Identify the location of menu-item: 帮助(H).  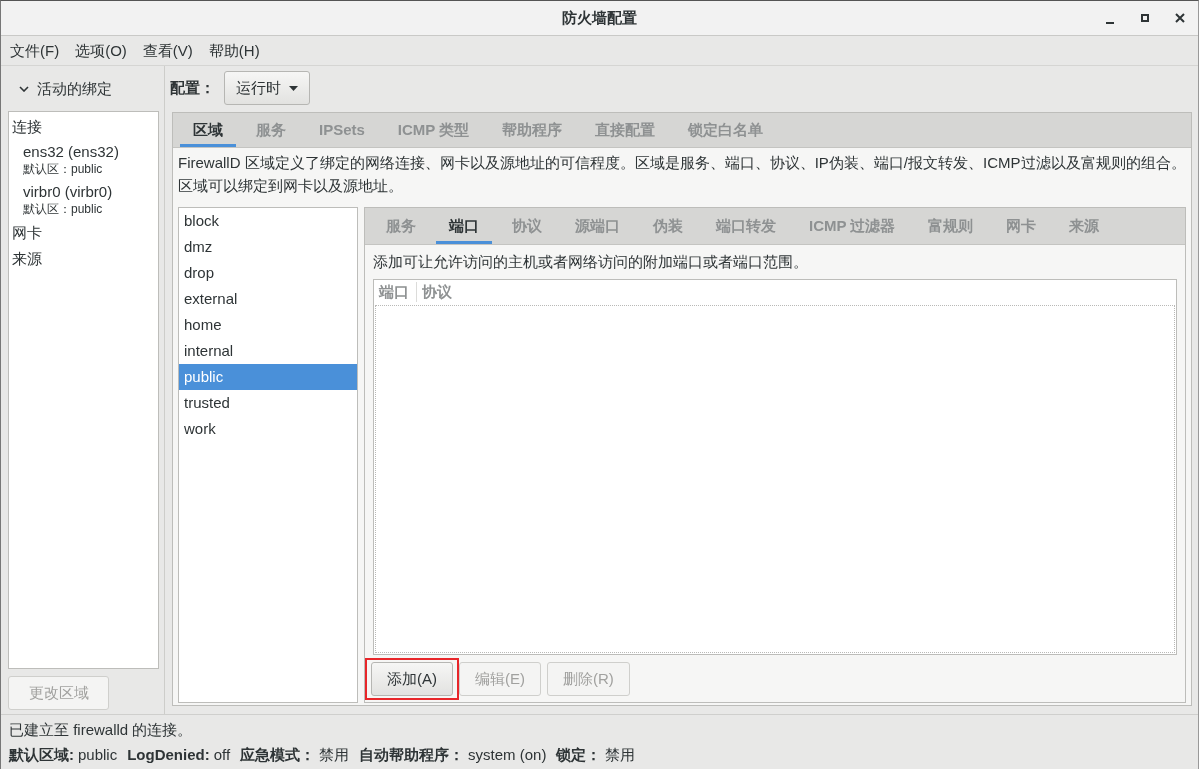
(234, 50).